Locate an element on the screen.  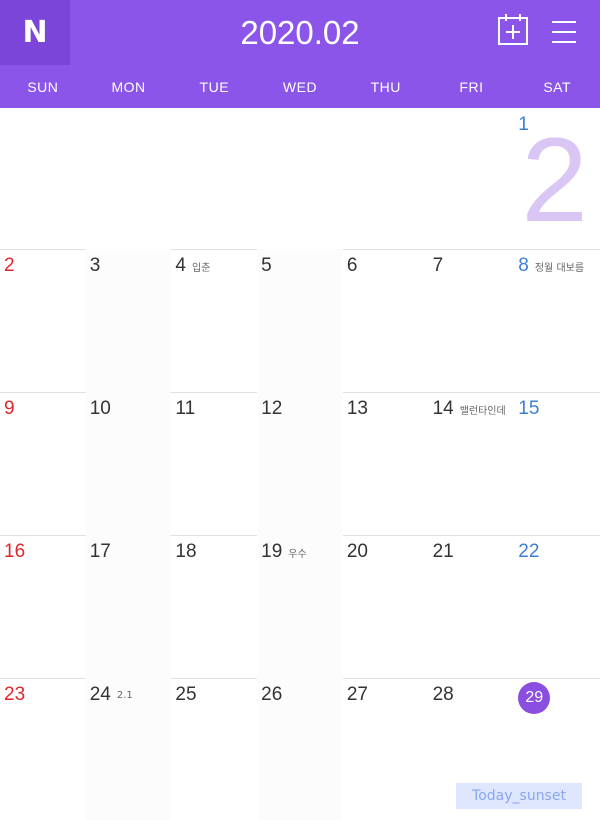
calendar-day-cell: 10 is located at coordinates (128, 463).